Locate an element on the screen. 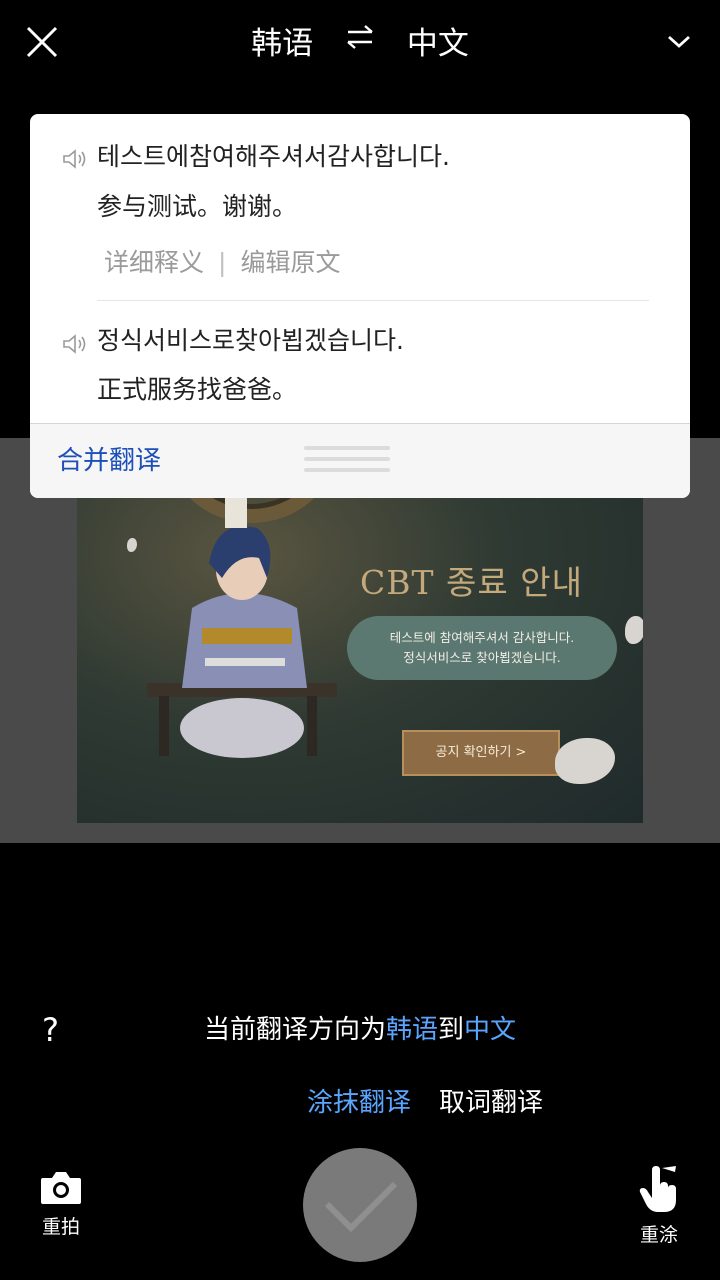  direction-target-lang: 中文 is located at coordinates (490, 1030).